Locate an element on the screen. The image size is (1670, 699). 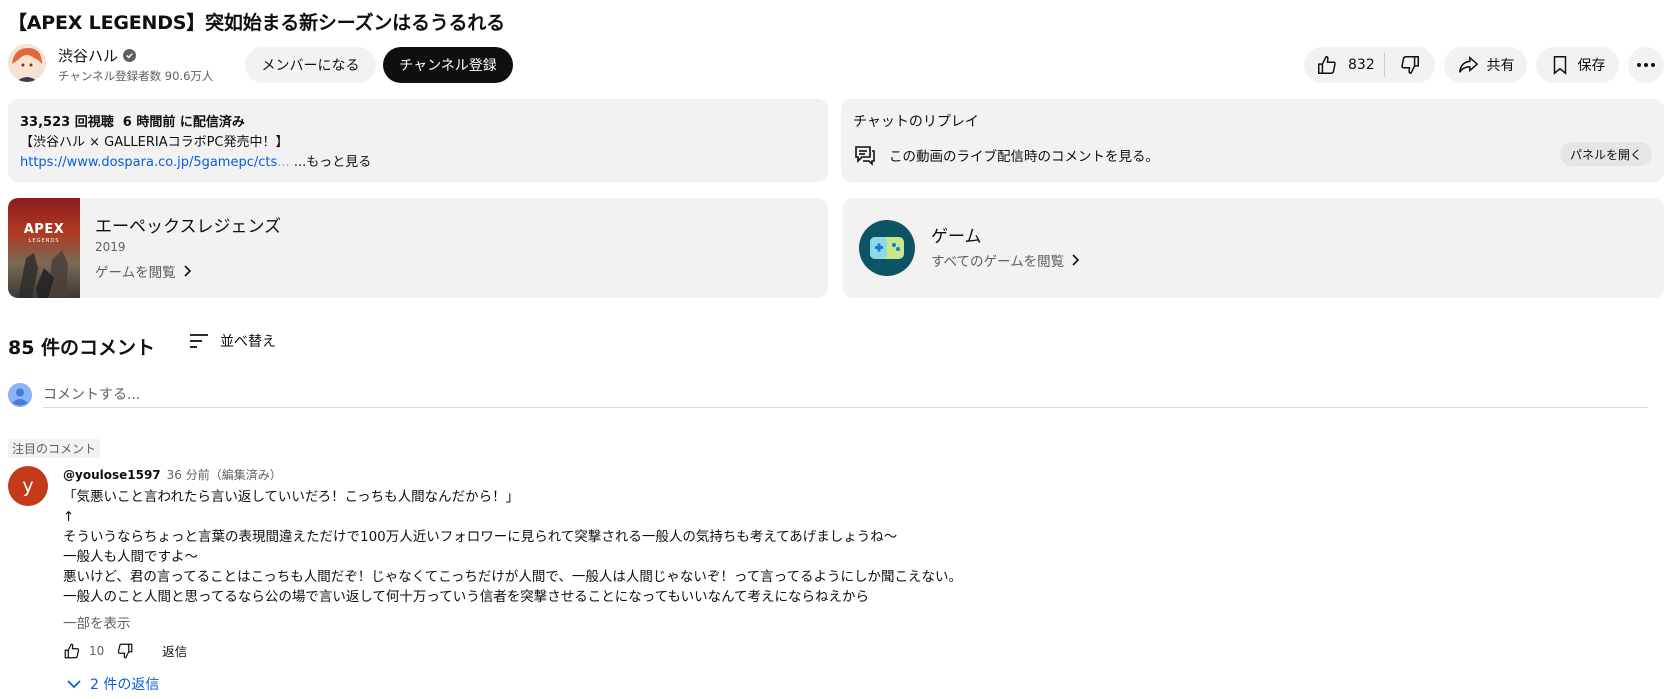
subscribe-button: チャンネル登録 is located at coordinates (448, 65).